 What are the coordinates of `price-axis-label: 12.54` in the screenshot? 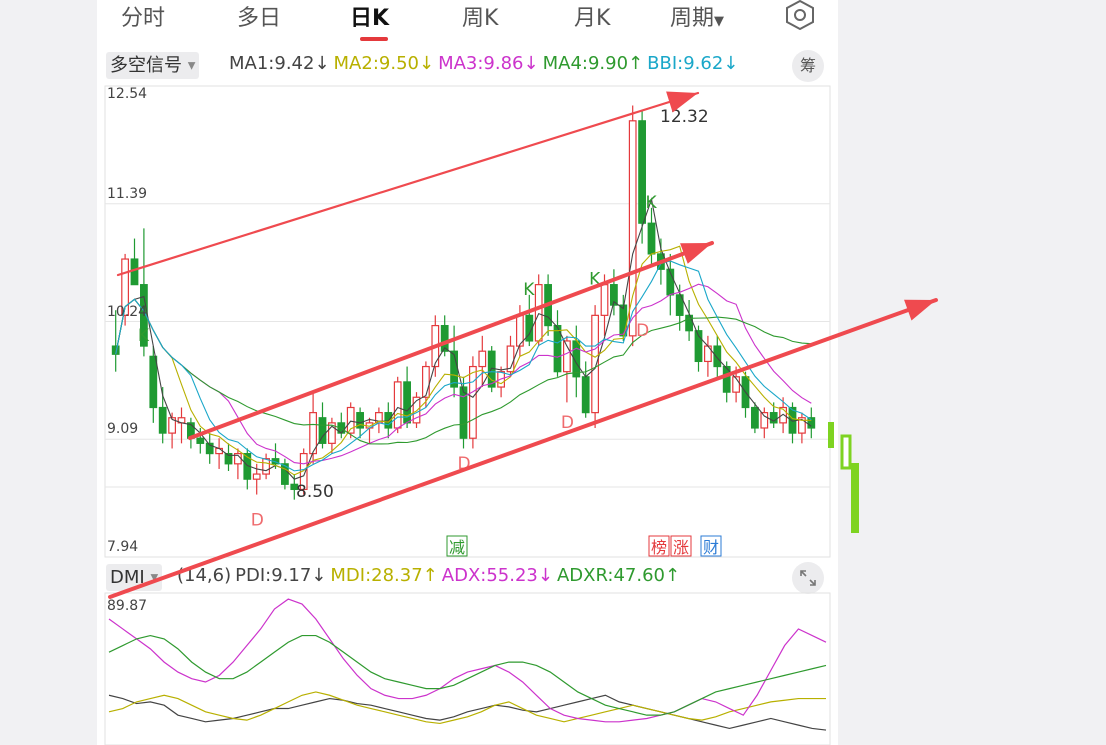 It's located at (127, 94).